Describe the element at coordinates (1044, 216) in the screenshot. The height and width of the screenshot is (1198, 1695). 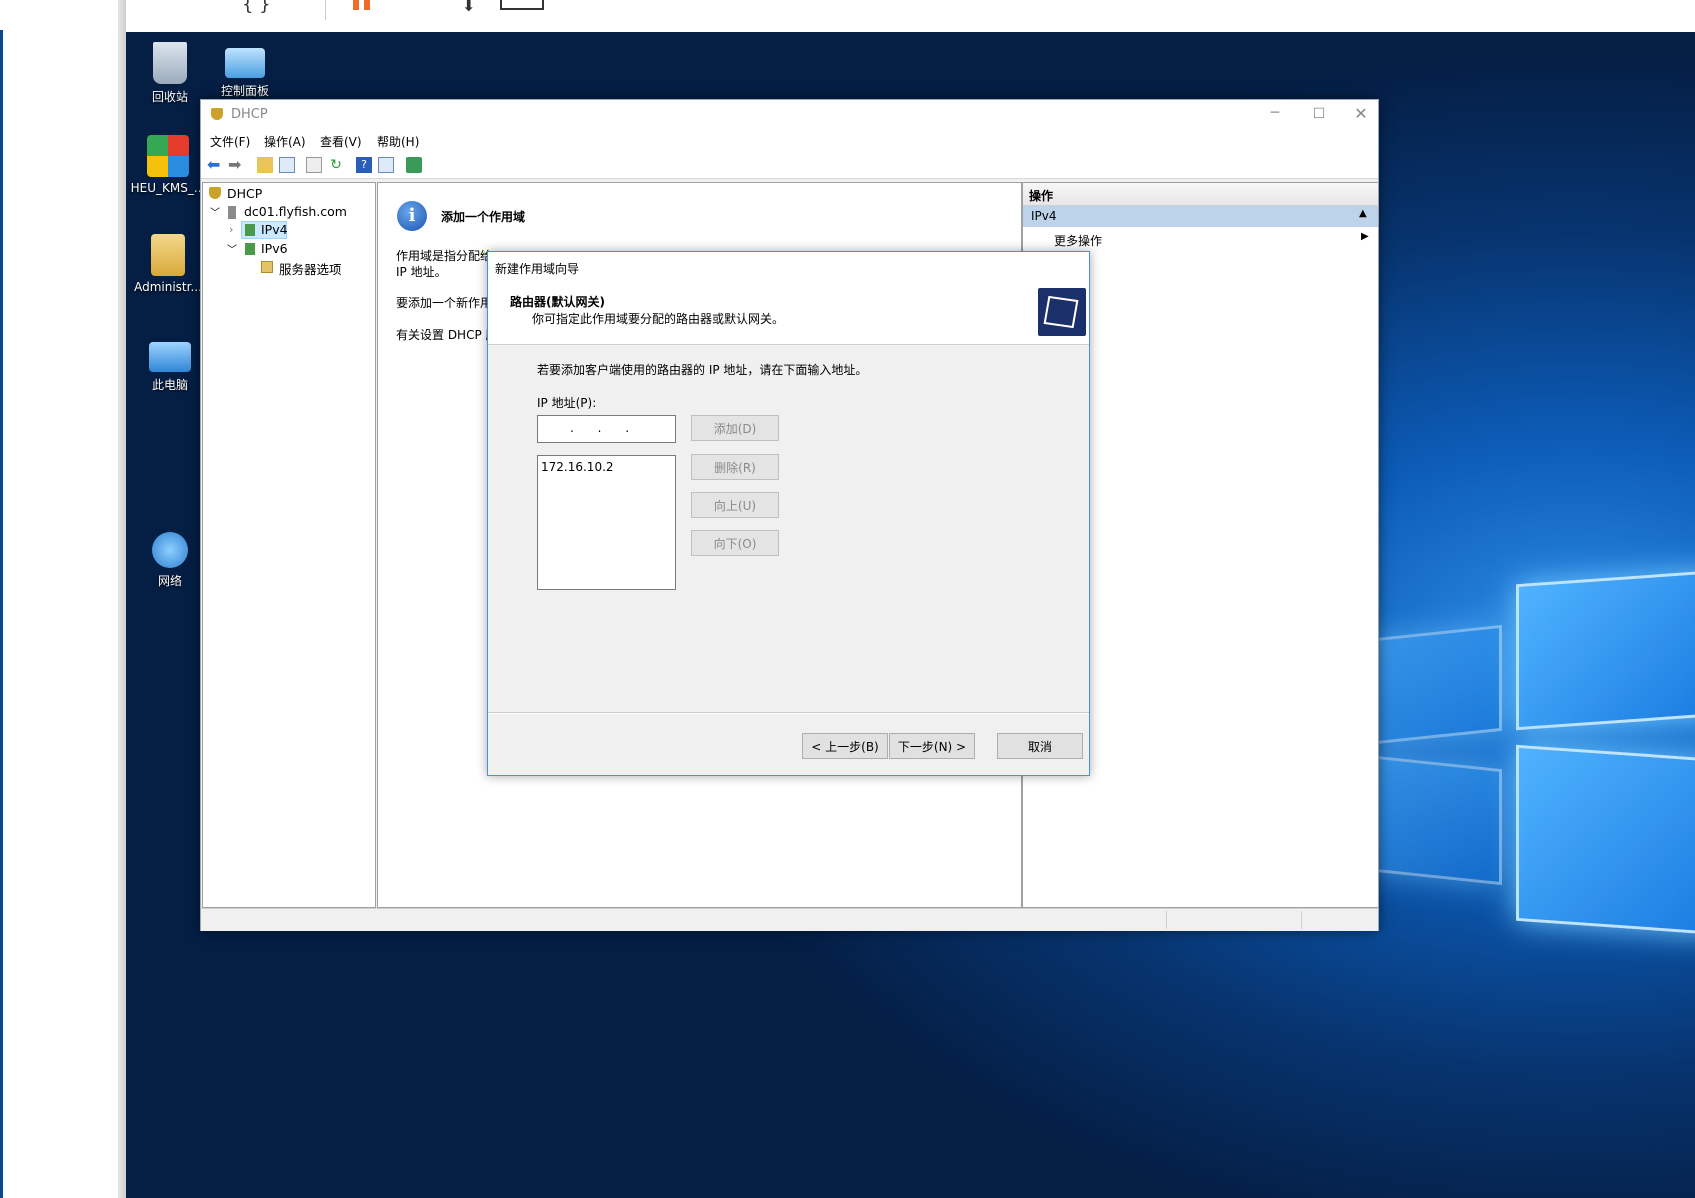
I see `actions-section-label: IPv4` at that location.